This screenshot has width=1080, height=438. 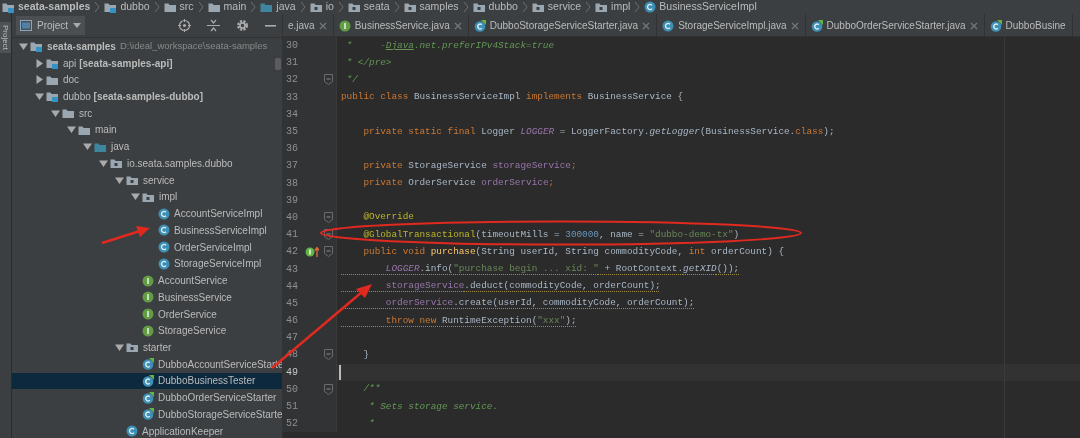 I want to click on line-number: 32, so click(x=292, y=80).